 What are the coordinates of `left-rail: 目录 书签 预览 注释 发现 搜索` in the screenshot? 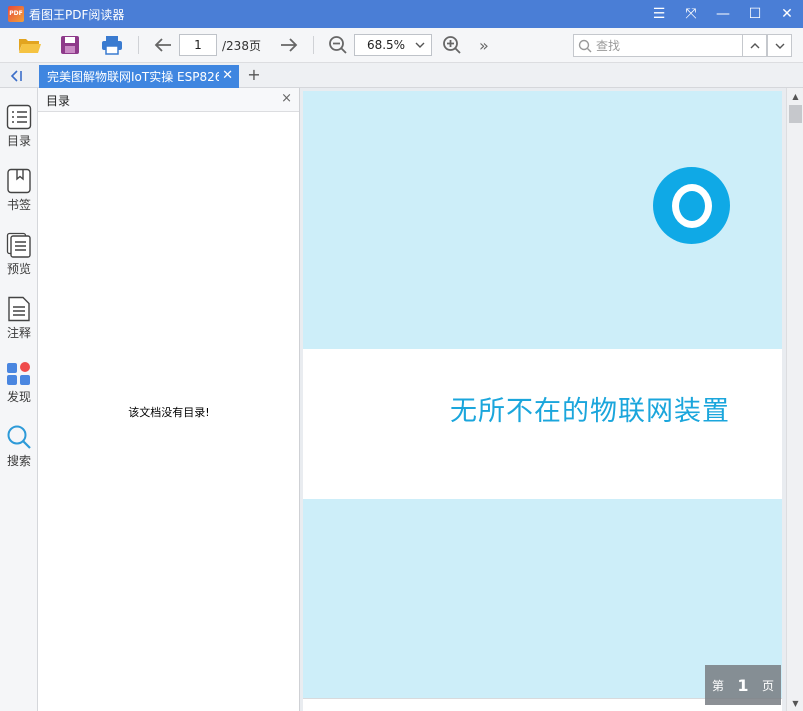 It's located at (19, 399).